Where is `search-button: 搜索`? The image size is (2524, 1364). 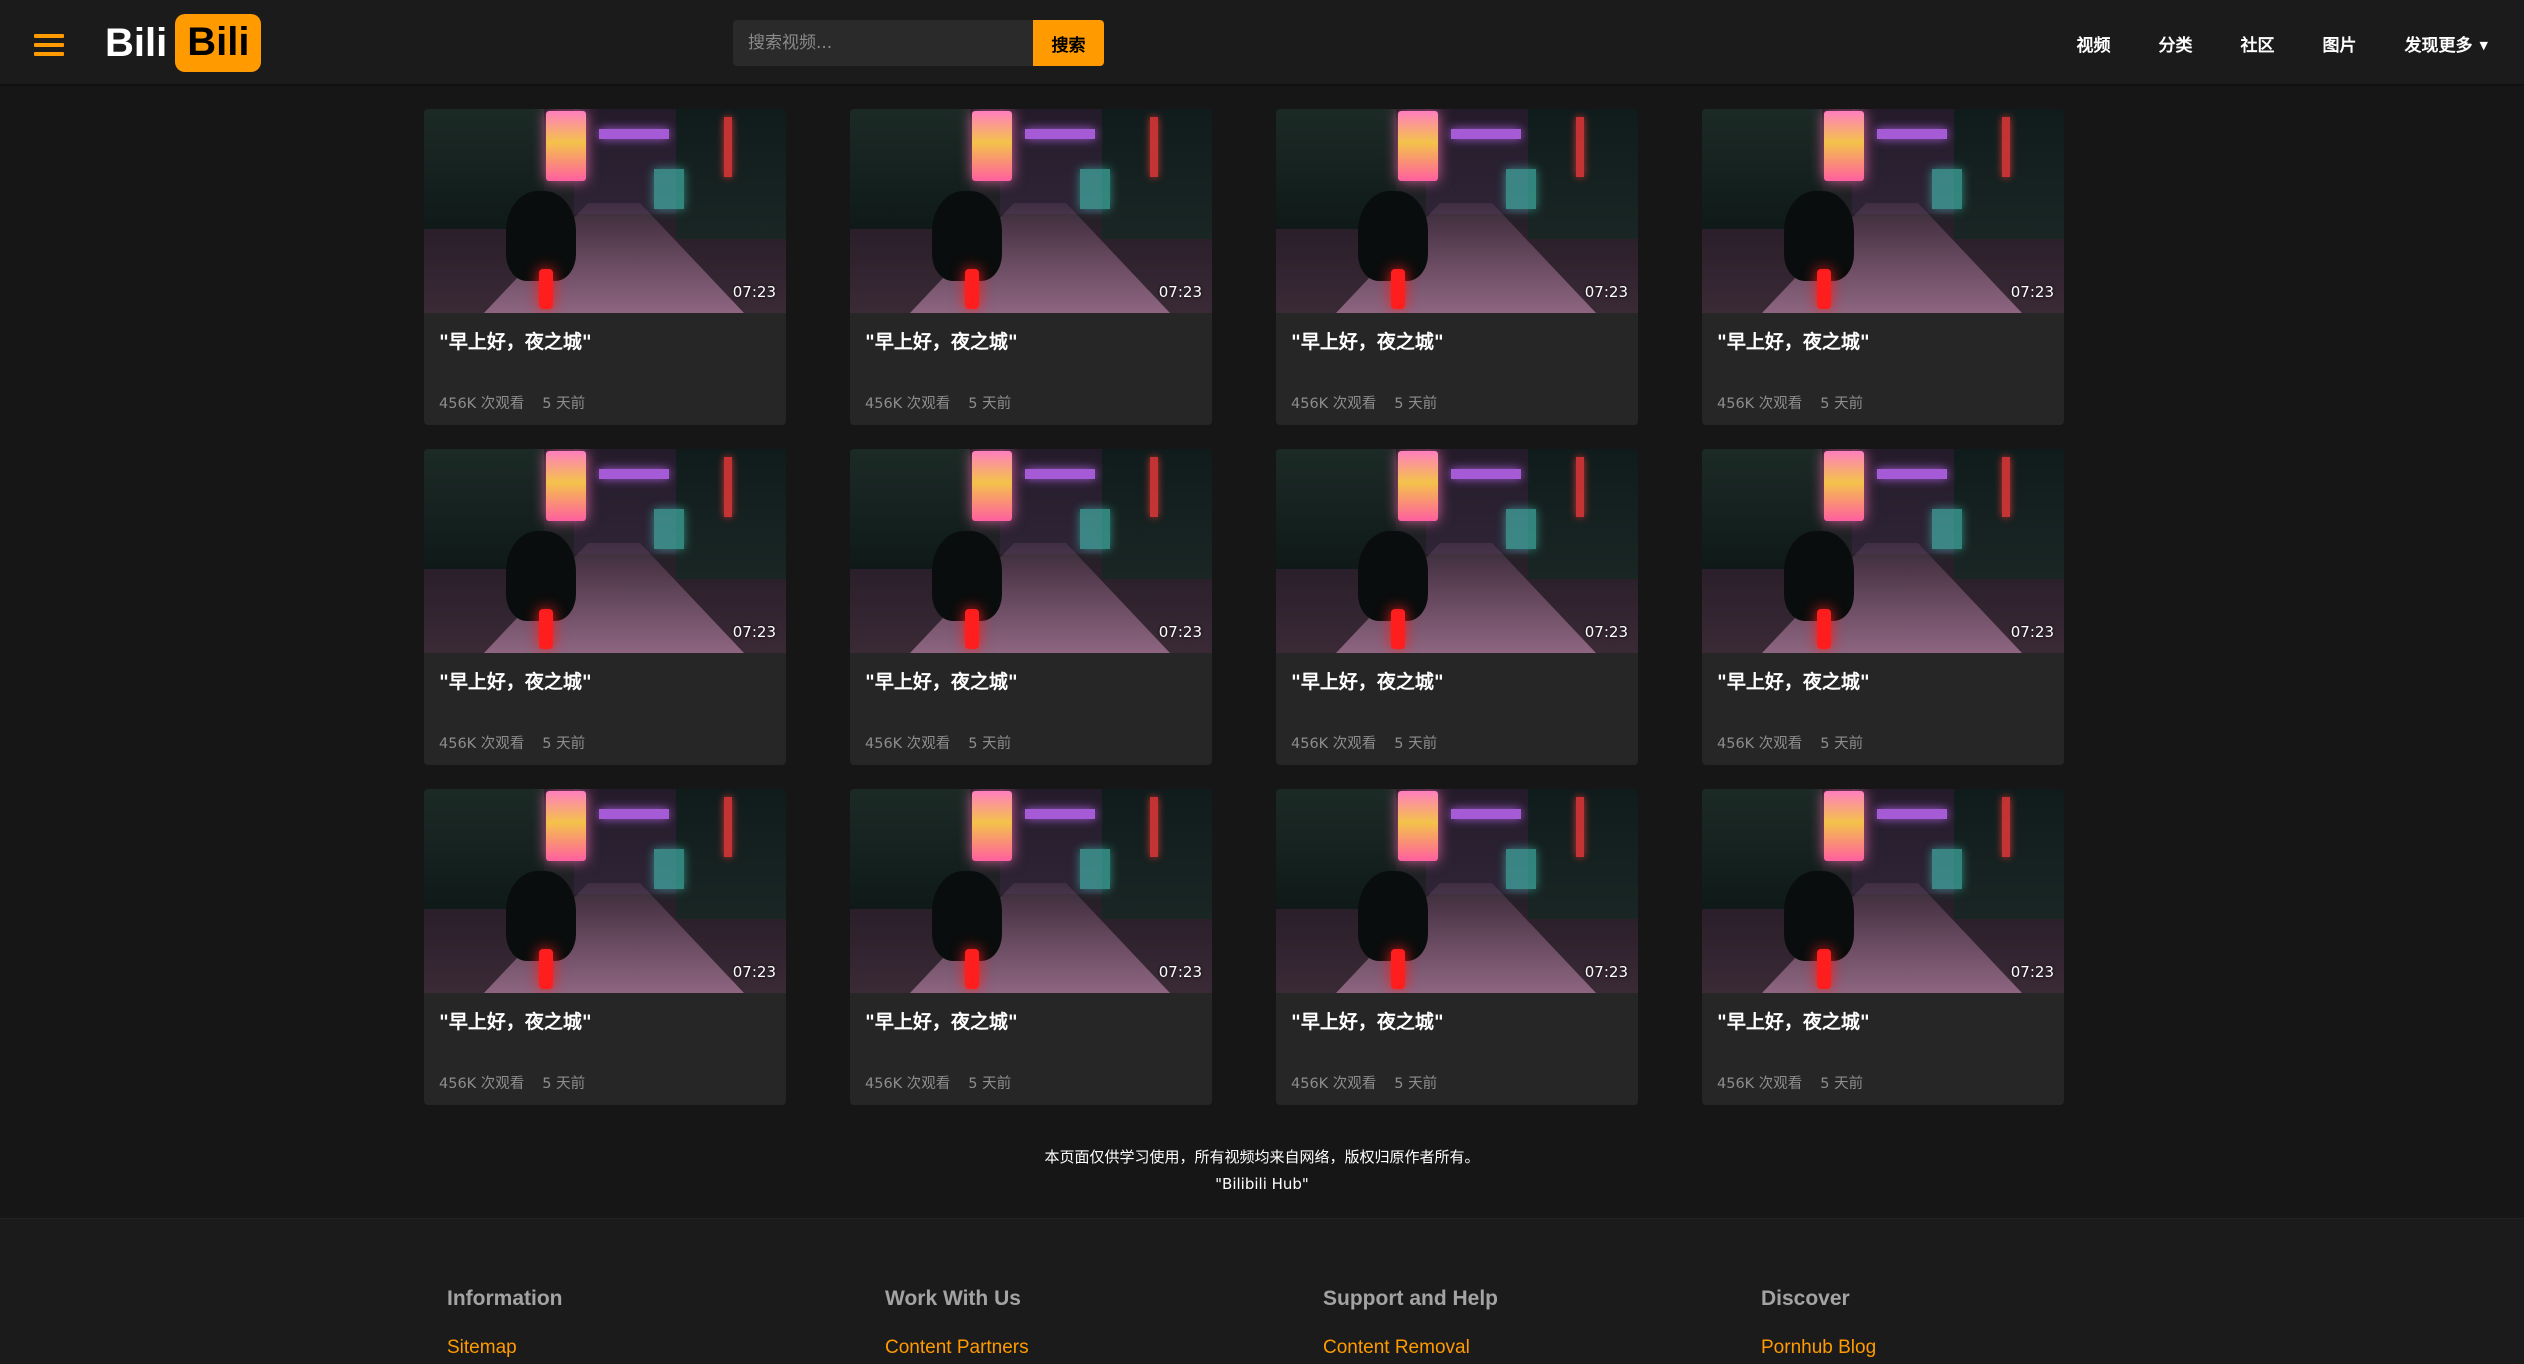 search-button: 搜索 is located at coordinates (1068, 43).